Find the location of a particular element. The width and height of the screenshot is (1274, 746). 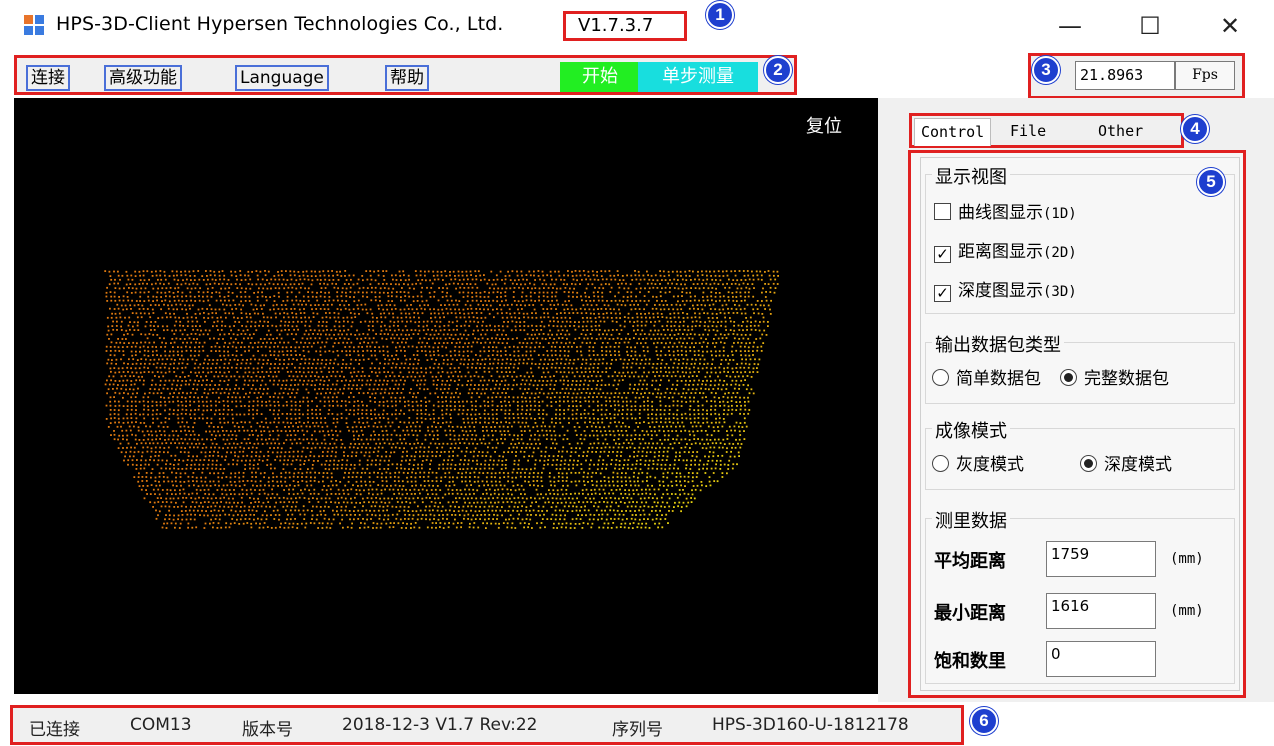

annotation-badge-3: 3 is located at coordinates (1046, 70).